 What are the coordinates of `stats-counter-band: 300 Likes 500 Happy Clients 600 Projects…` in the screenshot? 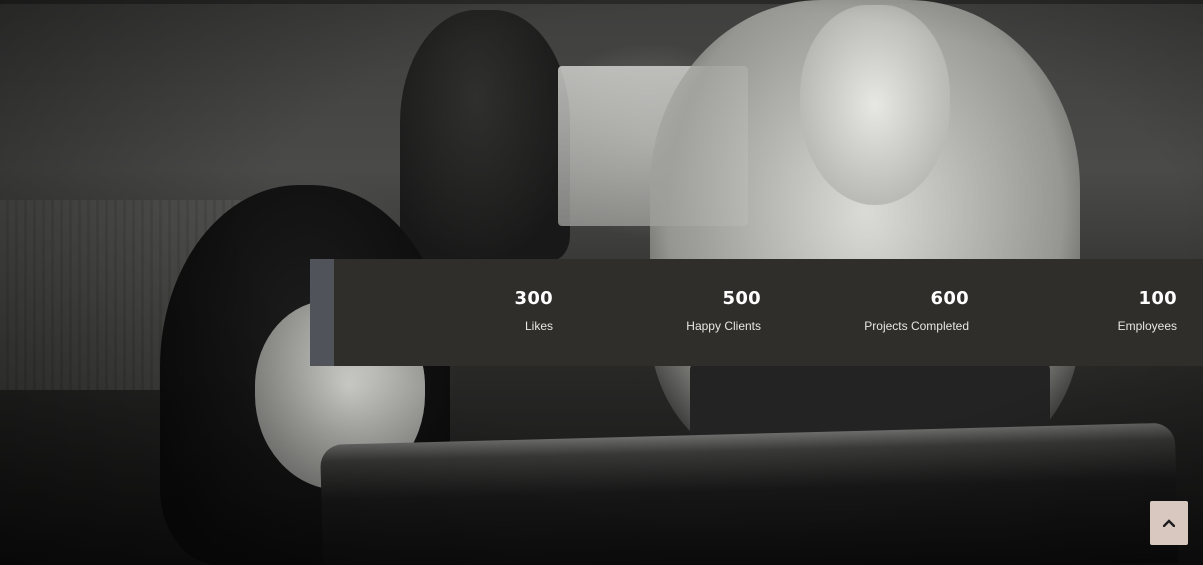 It's located at (756, 312).